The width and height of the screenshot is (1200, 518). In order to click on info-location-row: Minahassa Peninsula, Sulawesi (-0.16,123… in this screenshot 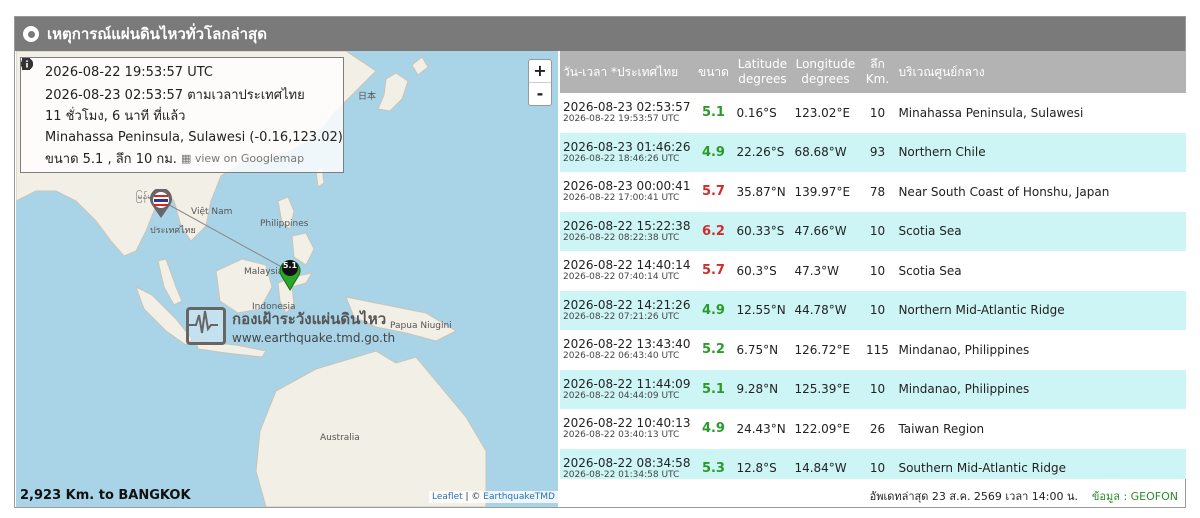, I will do `click(182, 103)`.